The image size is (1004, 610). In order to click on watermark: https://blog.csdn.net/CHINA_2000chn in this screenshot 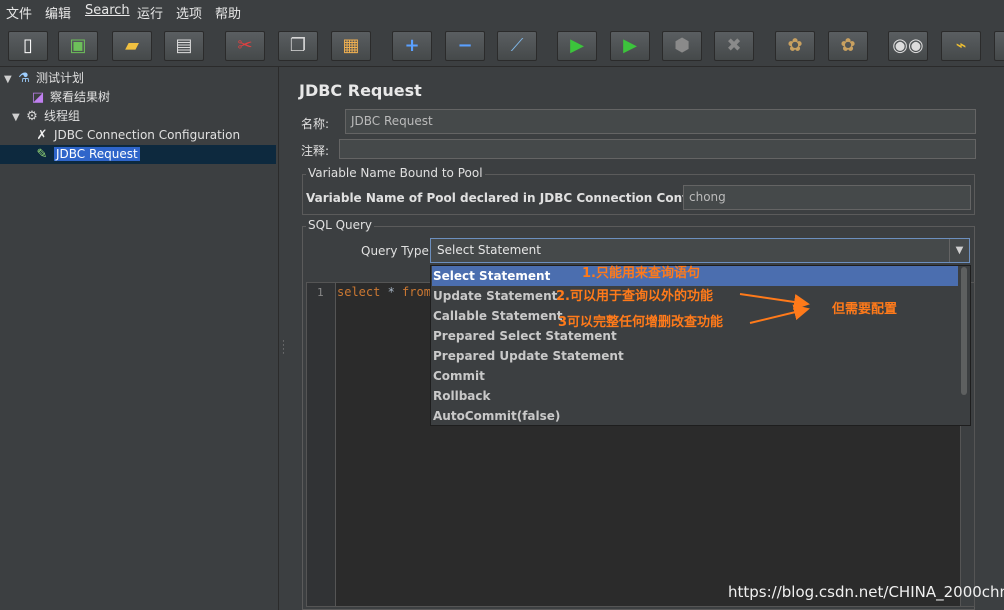, I will do `click(866, 592)`.